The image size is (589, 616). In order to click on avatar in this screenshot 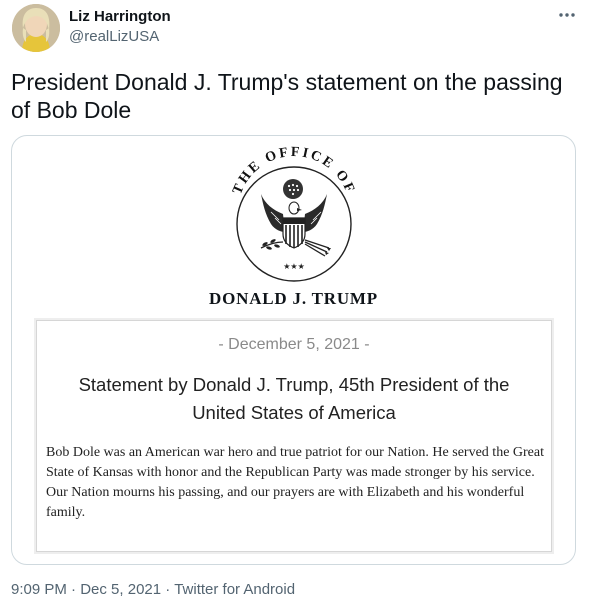, I will do `click(36, 28)`.